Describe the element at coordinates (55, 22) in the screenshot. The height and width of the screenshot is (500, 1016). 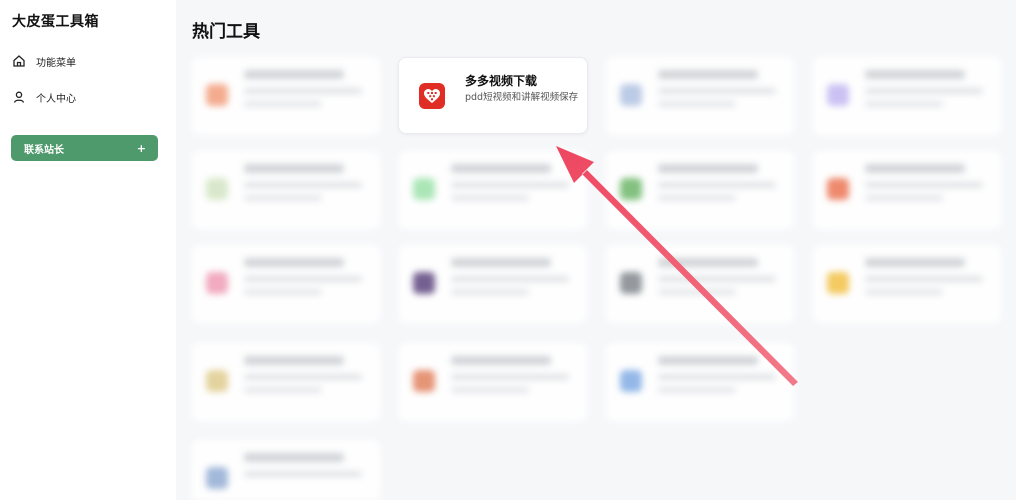
I see `brand-title: 大皮蛋工具箱` at that location.